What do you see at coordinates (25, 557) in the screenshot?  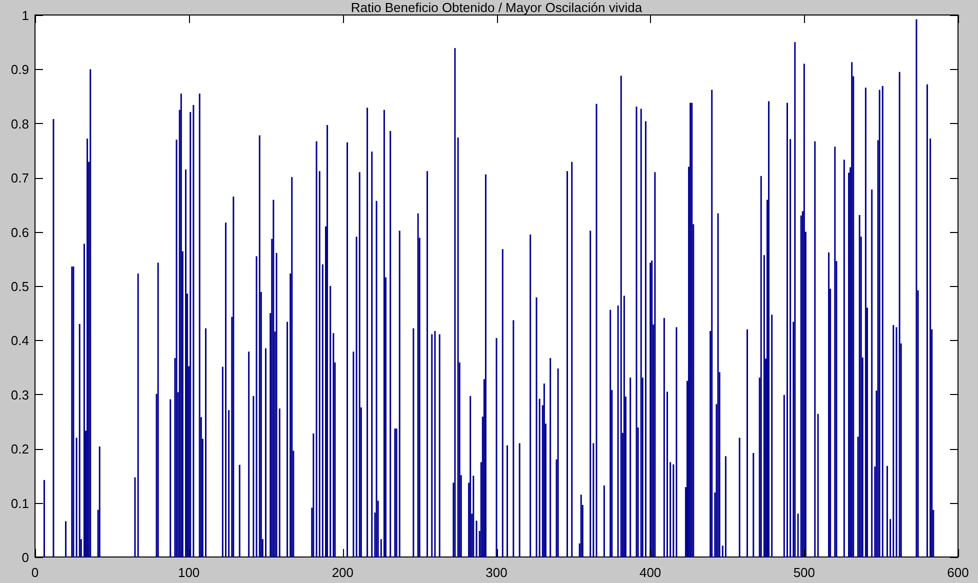 I see `y-tick-label: 0` at bounding box center [25, 557].